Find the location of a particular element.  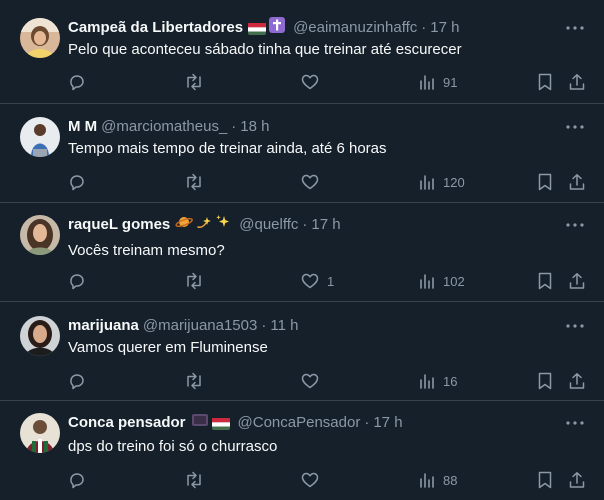

timestamp: 18 h is located at coordinates (254, 127).